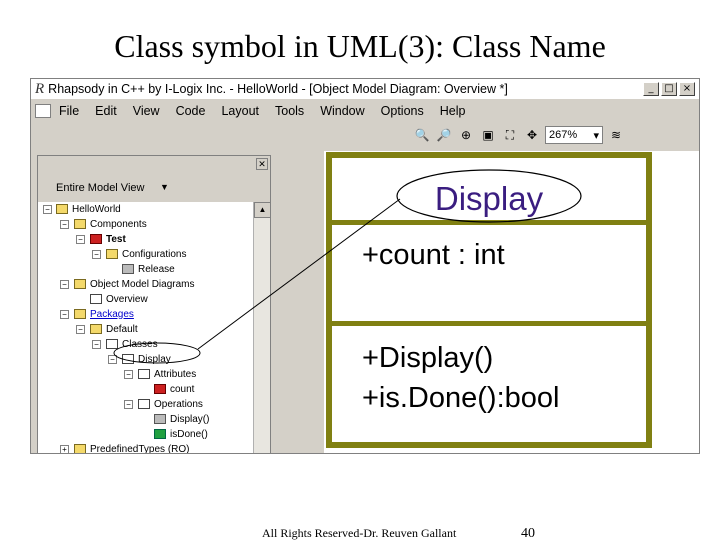 Image resolution: width=720 pixels, height=540 pixels. Describe the element at coordinates (160, 389) in the screenshot. I see `attribute-icon` at that location.